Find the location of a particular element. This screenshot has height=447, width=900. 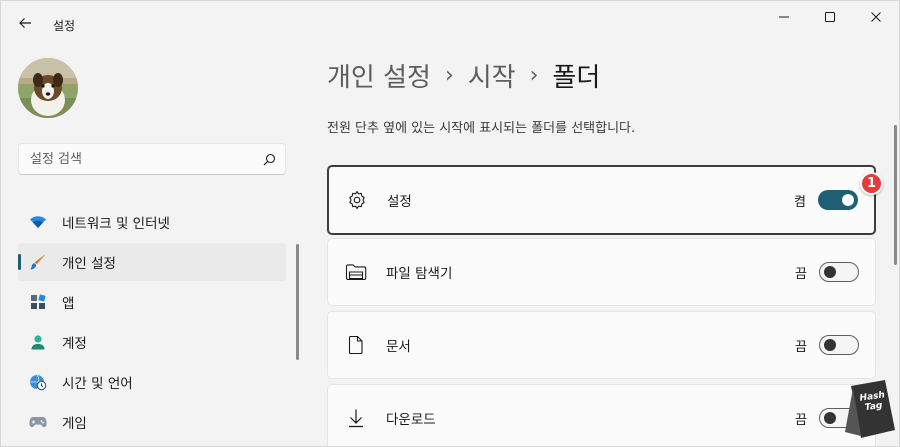

gear-icon is located at coordinates (357, 200).